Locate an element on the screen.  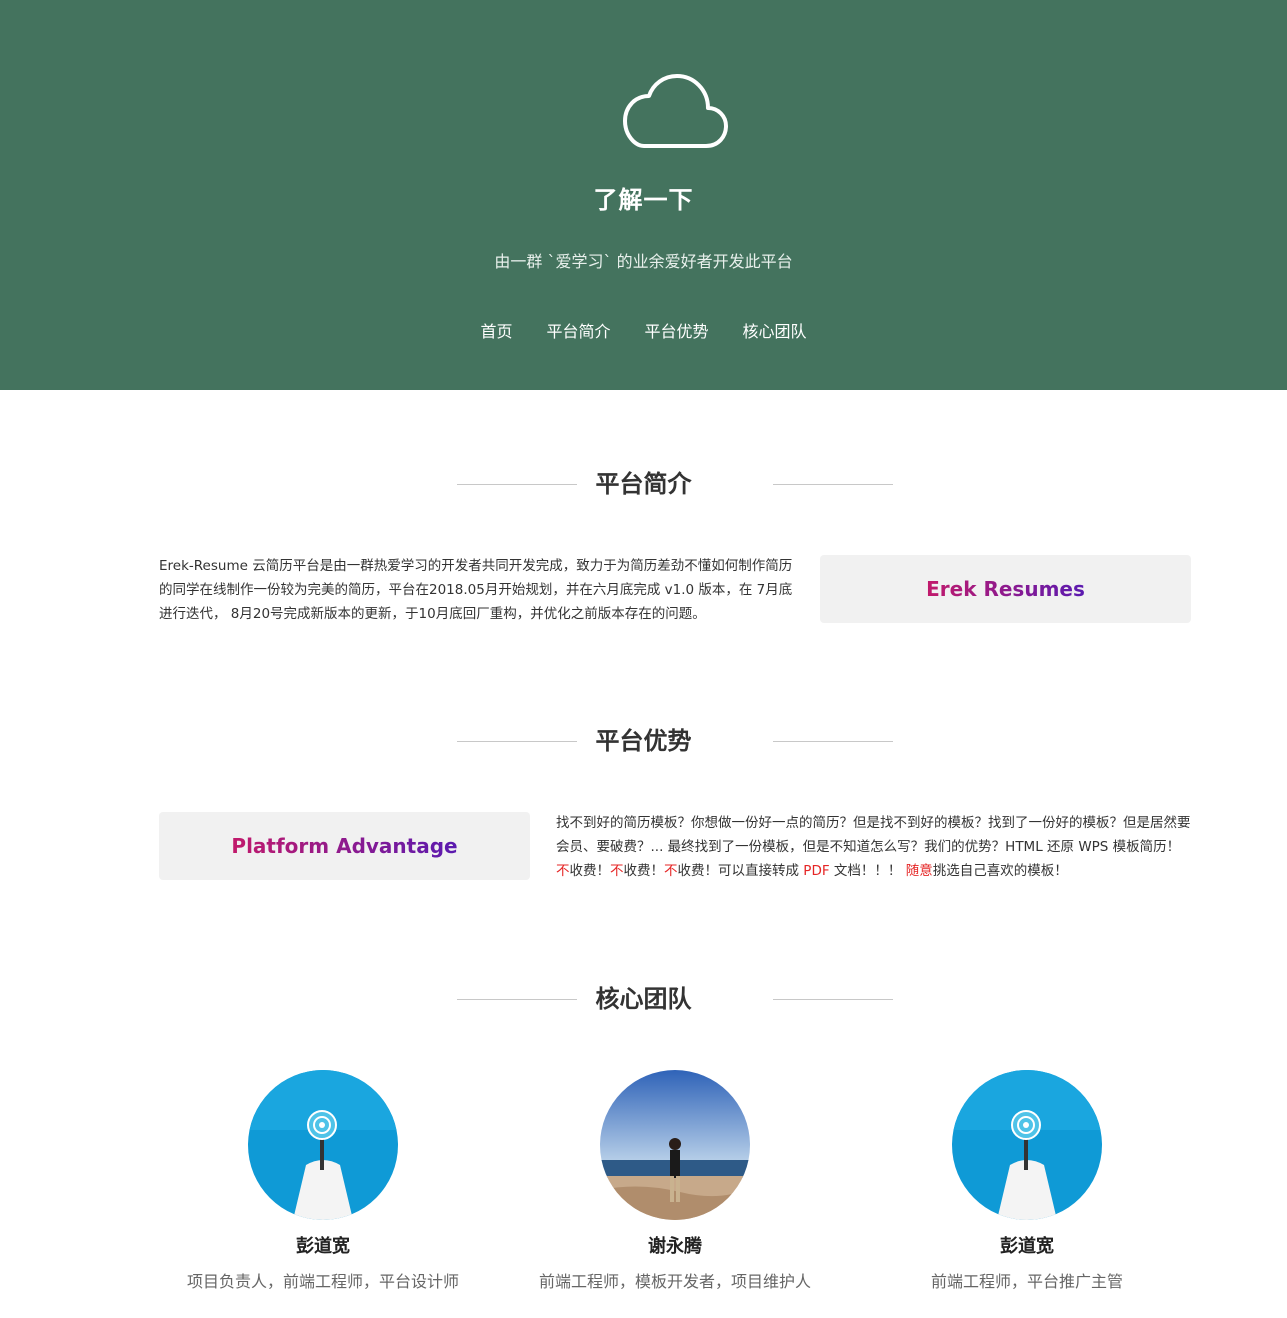
advantage-text-part: 挑选自己喜欢的模板！ is located at coordinates (1000, 871).